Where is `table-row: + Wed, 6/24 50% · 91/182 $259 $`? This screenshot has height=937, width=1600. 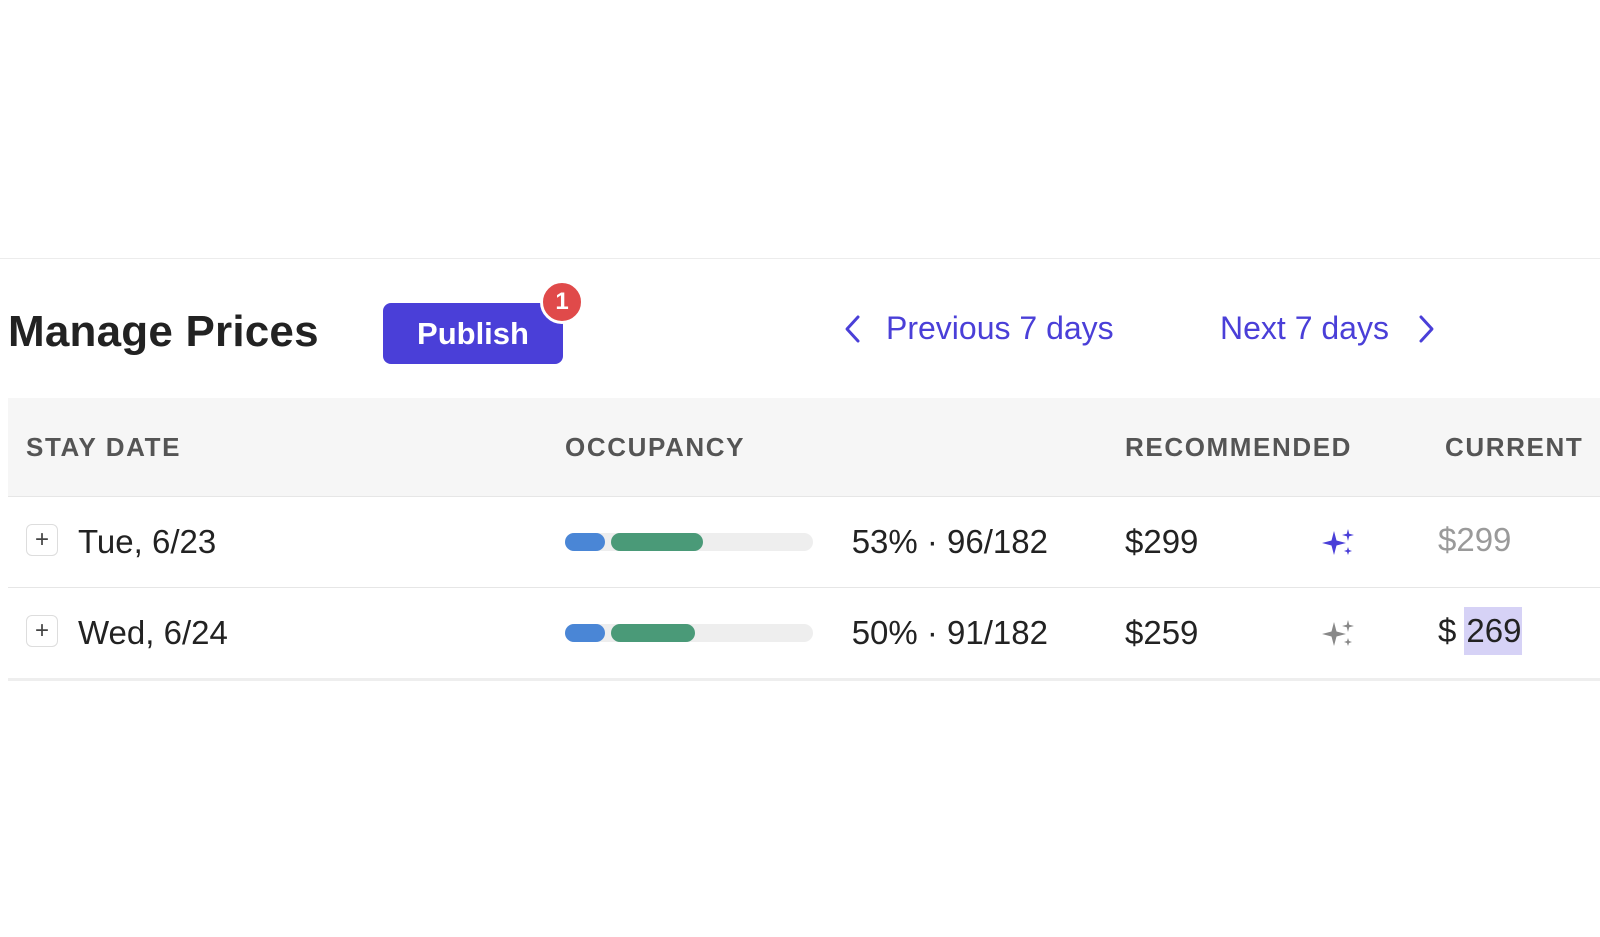 table-row: + Wed, 6/24 50% · 91/182 $259 $ is located at coordinates (804, 634).